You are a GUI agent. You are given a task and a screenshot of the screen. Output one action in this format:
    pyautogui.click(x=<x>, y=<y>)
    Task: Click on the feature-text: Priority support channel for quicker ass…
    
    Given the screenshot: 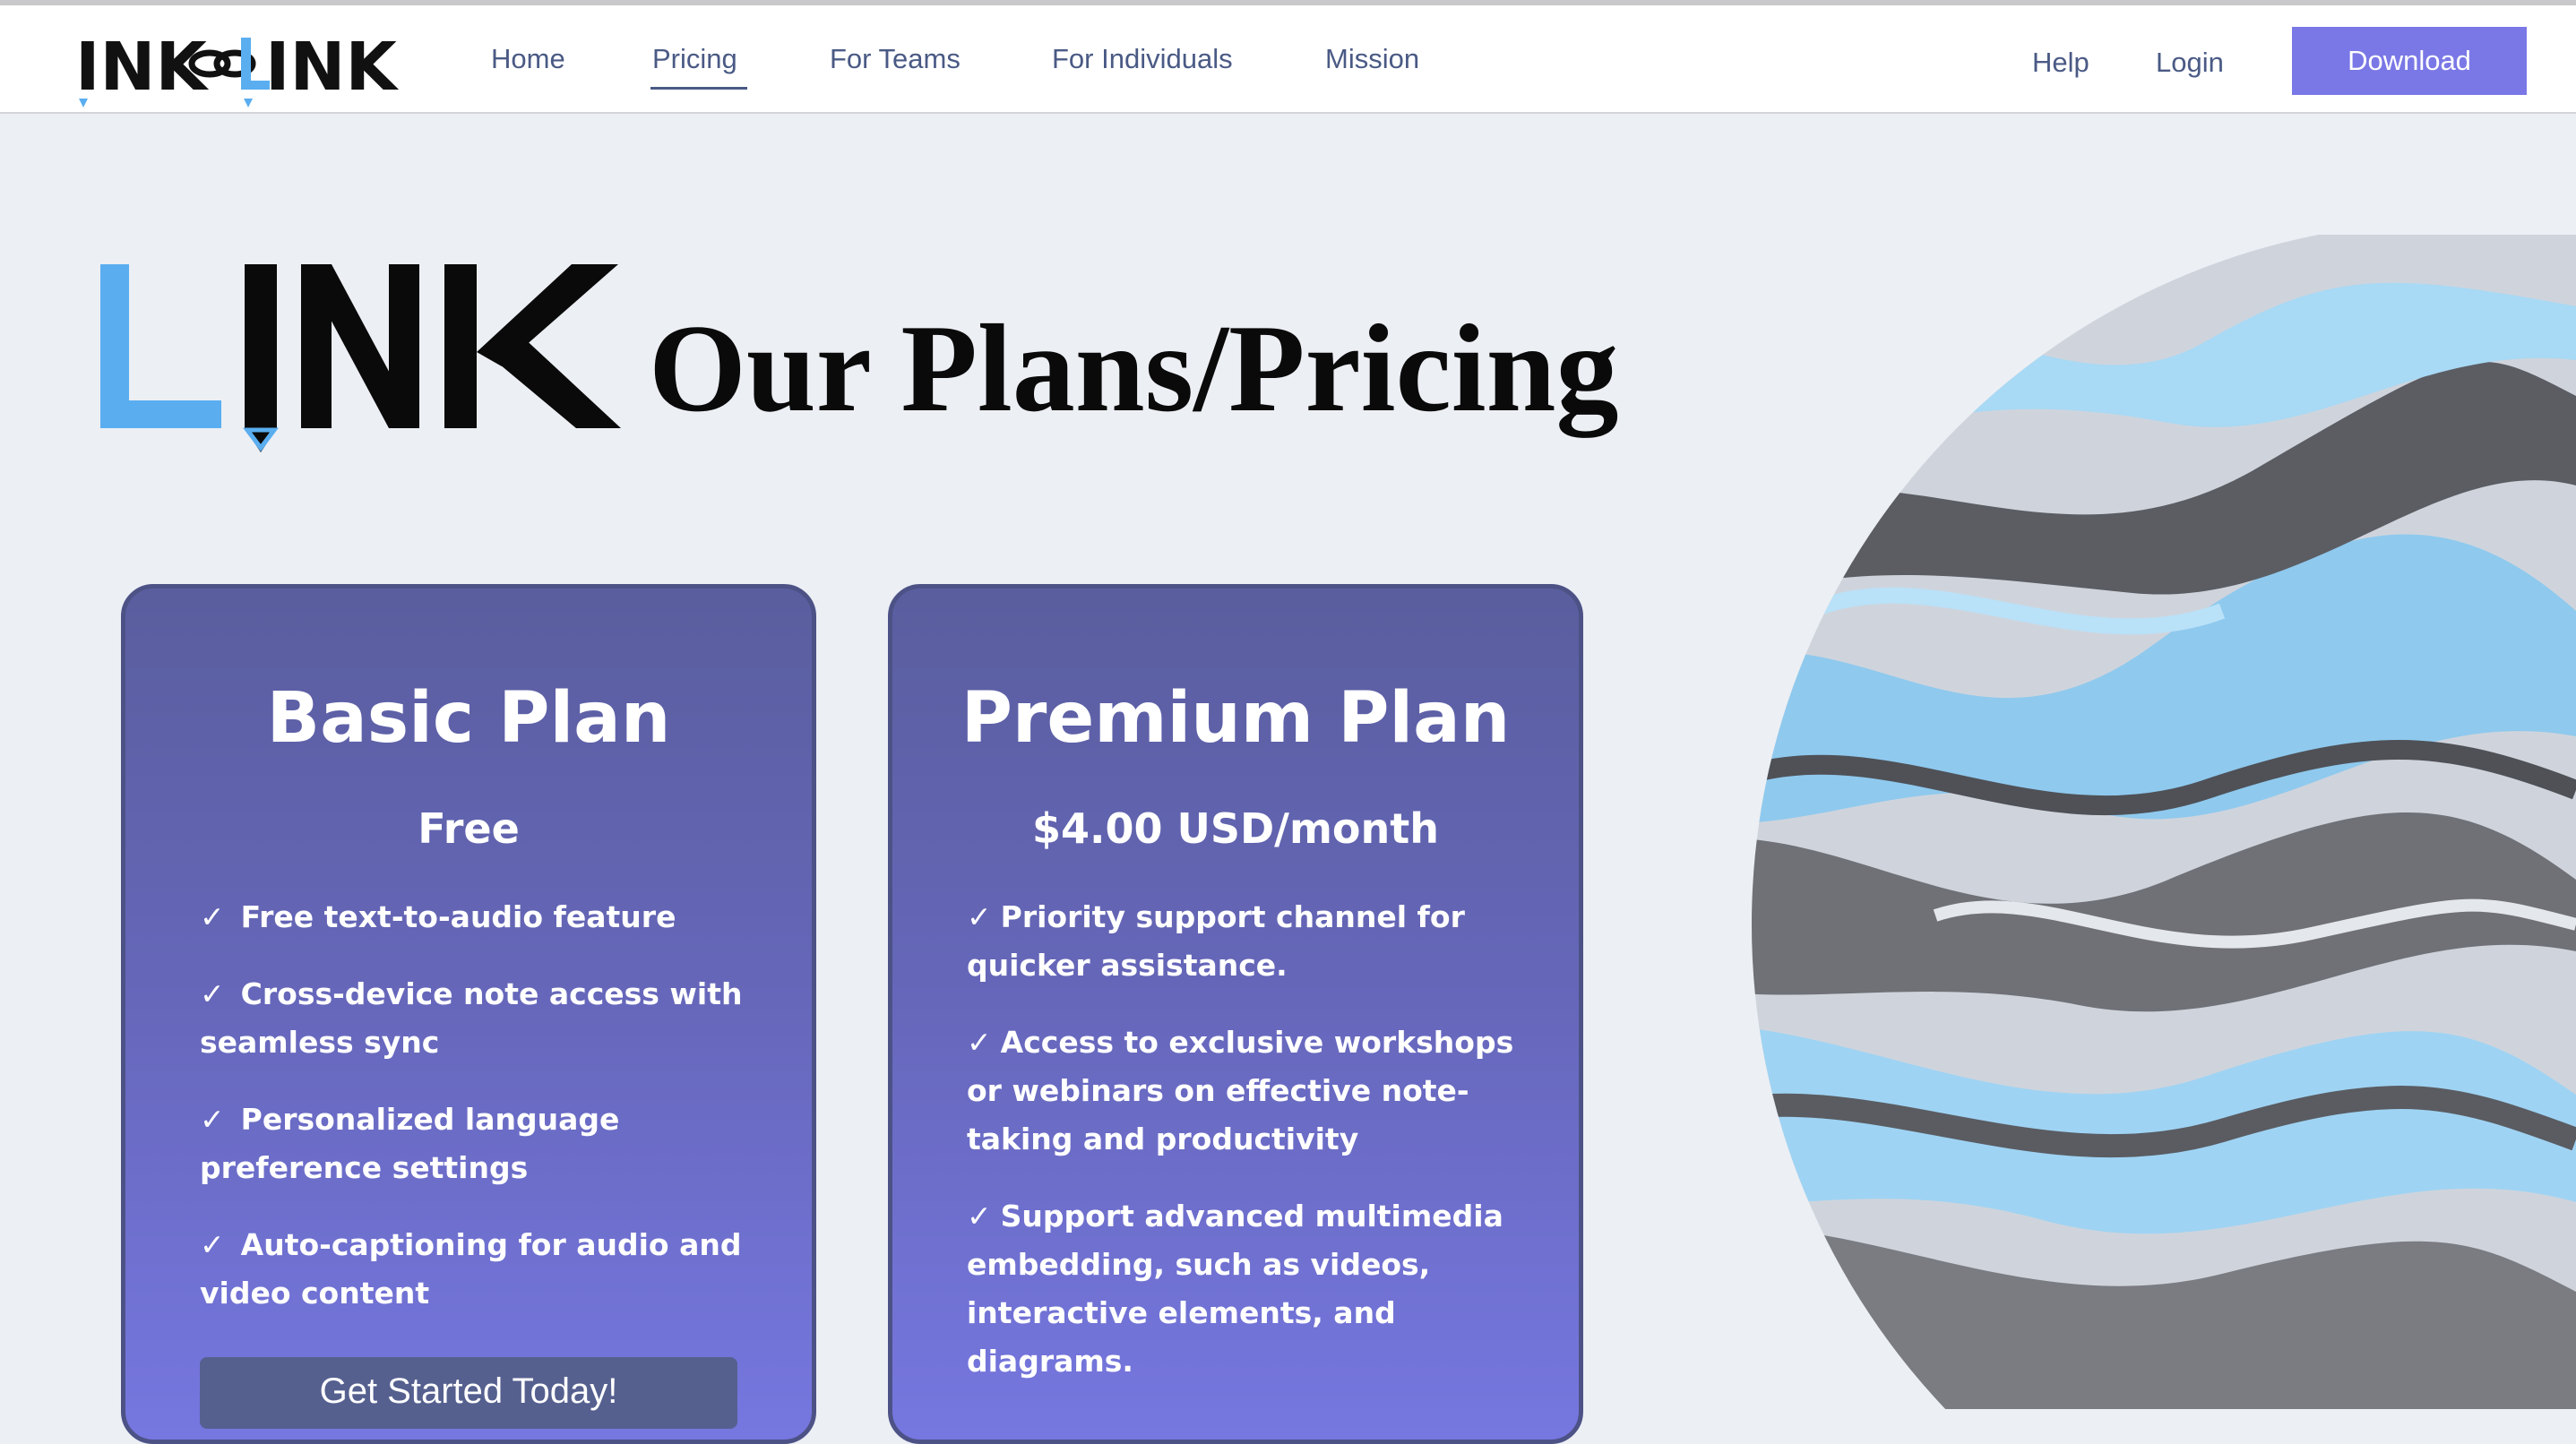 What is the action you would take?
    pyautogui.click(x=1216, y=941)
    